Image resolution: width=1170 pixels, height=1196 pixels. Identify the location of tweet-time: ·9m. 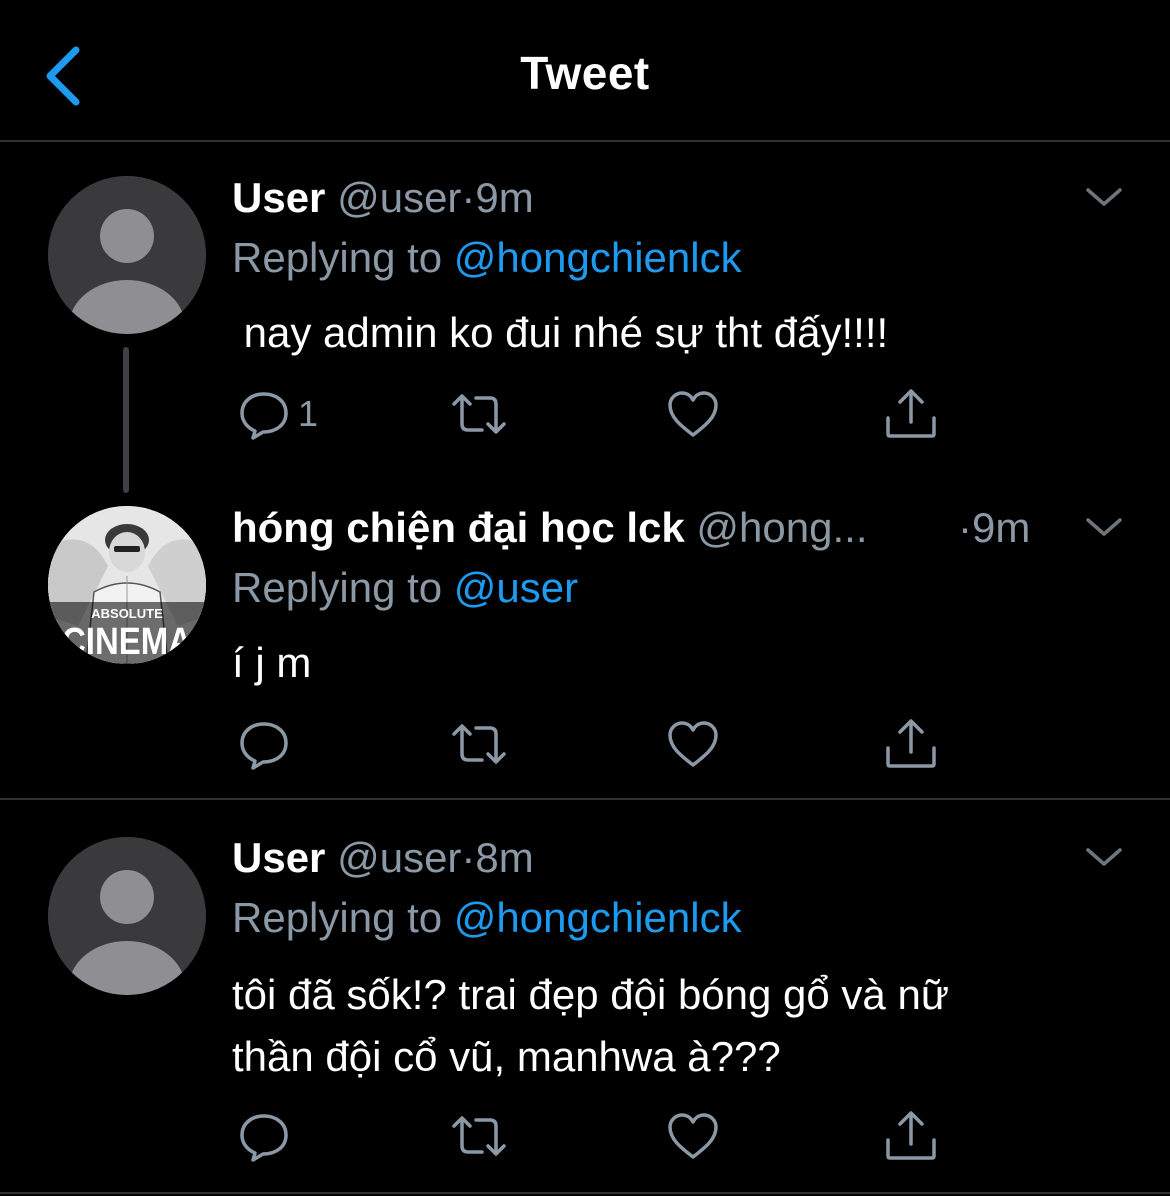
(994, 528).